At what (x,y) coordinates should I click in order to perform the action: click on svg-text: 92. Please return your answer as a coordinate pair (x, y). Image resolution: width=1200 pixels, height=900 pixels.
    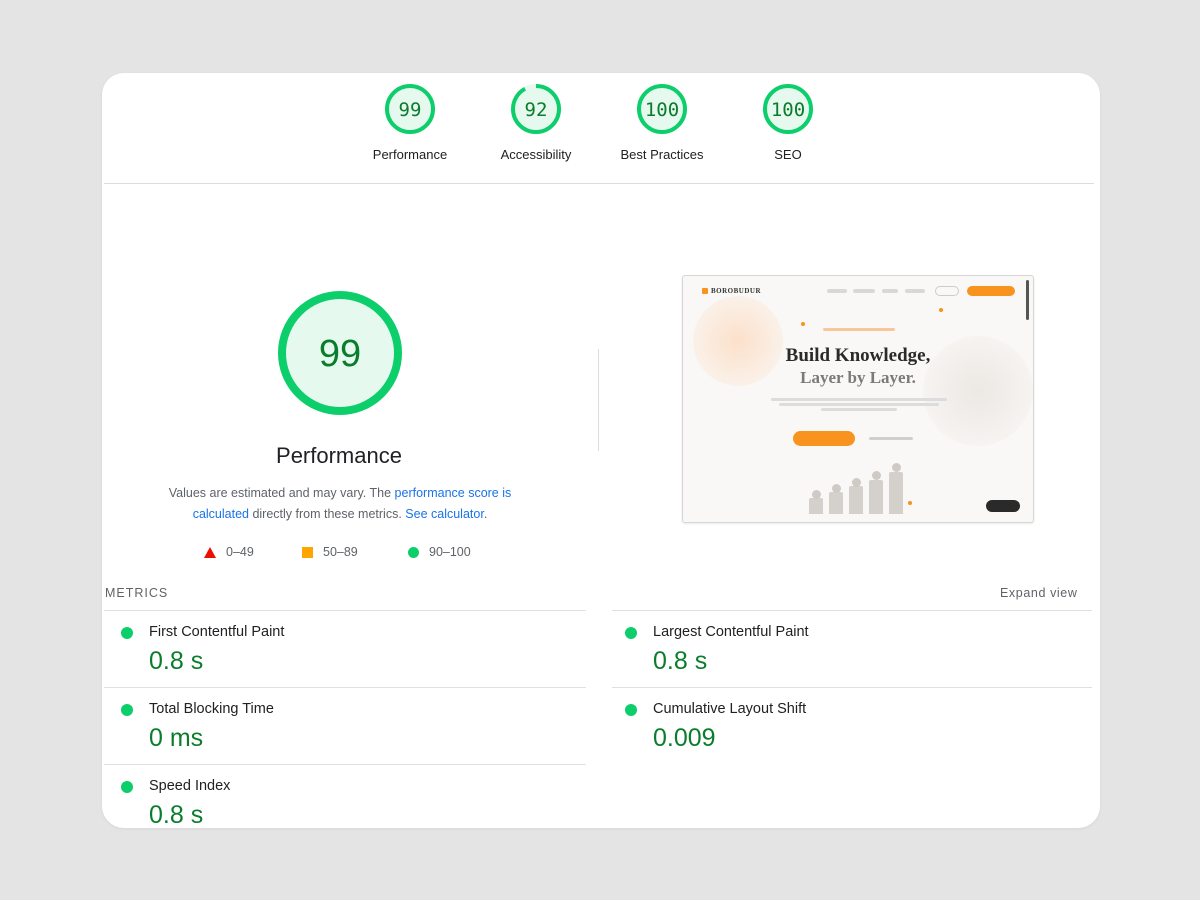
    Looking at the image, I should click on (536, 110).